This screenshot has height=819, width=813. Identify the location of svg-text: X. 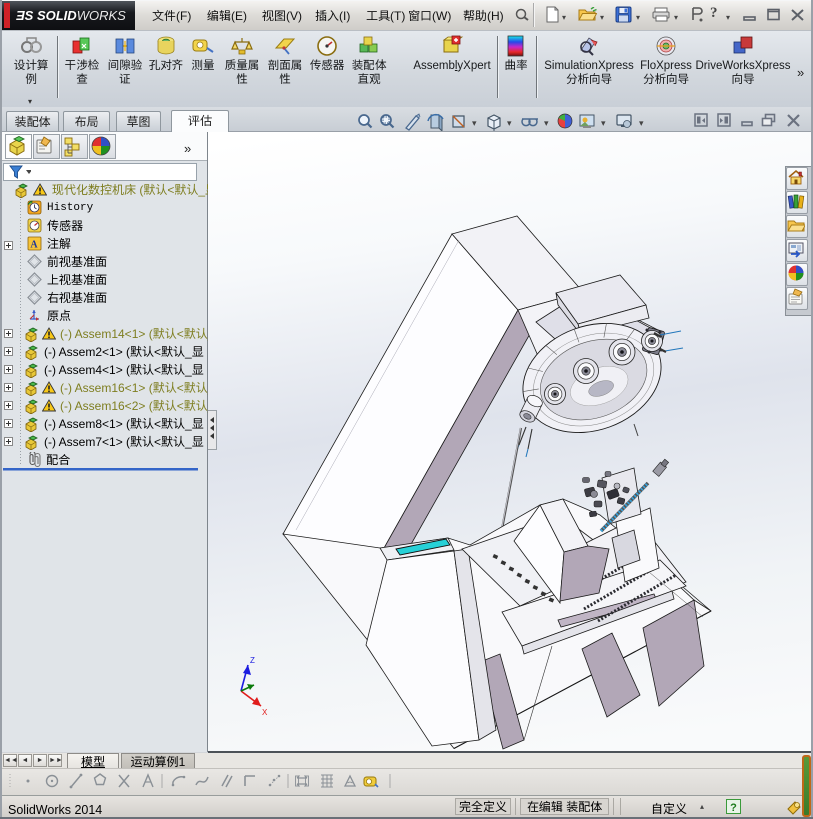
(265, 712).